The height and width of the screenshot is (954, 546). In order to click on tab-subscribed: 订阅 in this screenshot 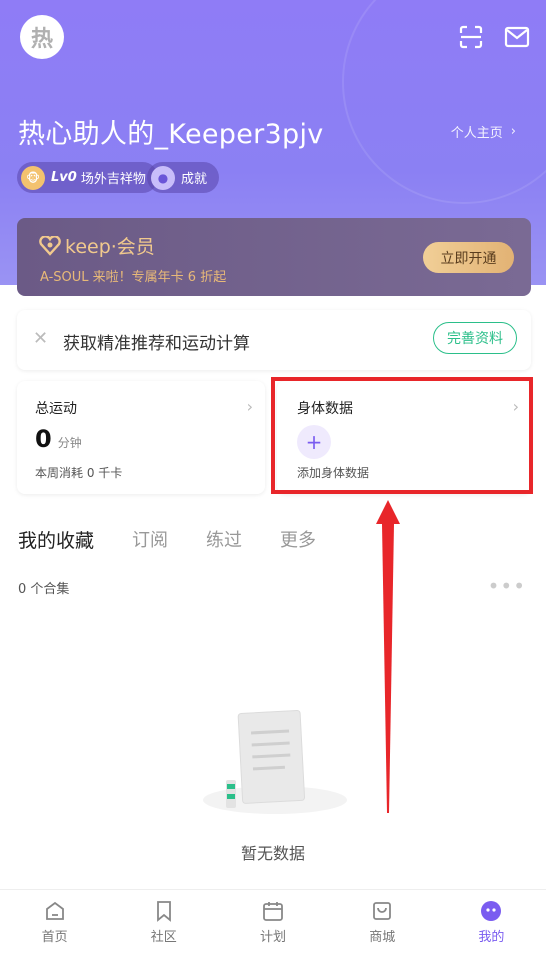, I will do `click(150, 539)`.